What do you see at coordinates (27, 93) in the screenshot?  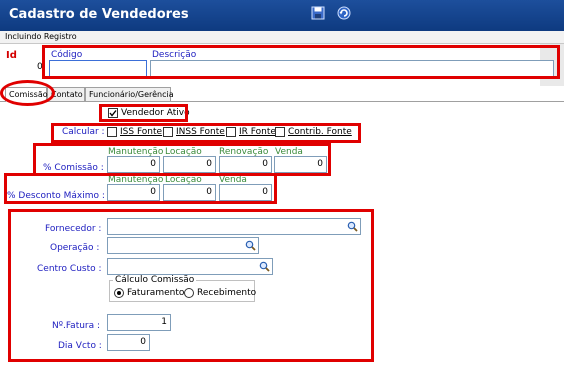 I see `annotation-ellipse-tab` at bounding box center [27, 93].